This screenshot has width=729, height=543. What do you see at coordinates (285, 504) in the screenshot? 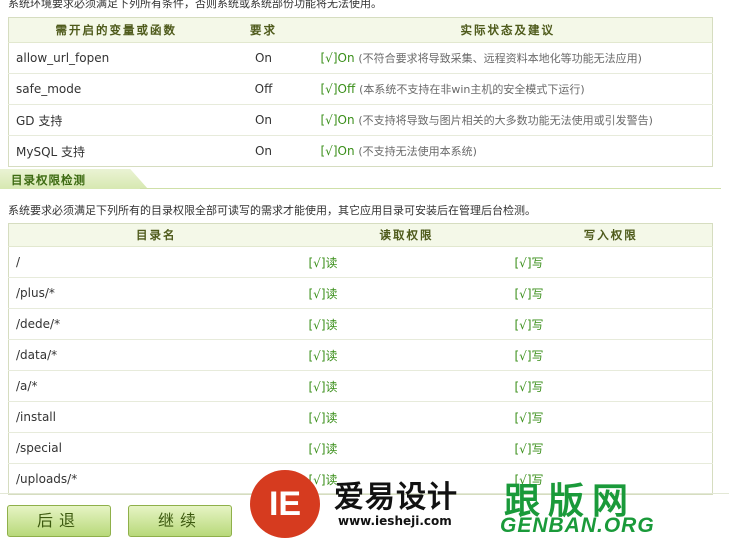
I see `ie-logo-icon: IE` at bounding box center [285, 504].